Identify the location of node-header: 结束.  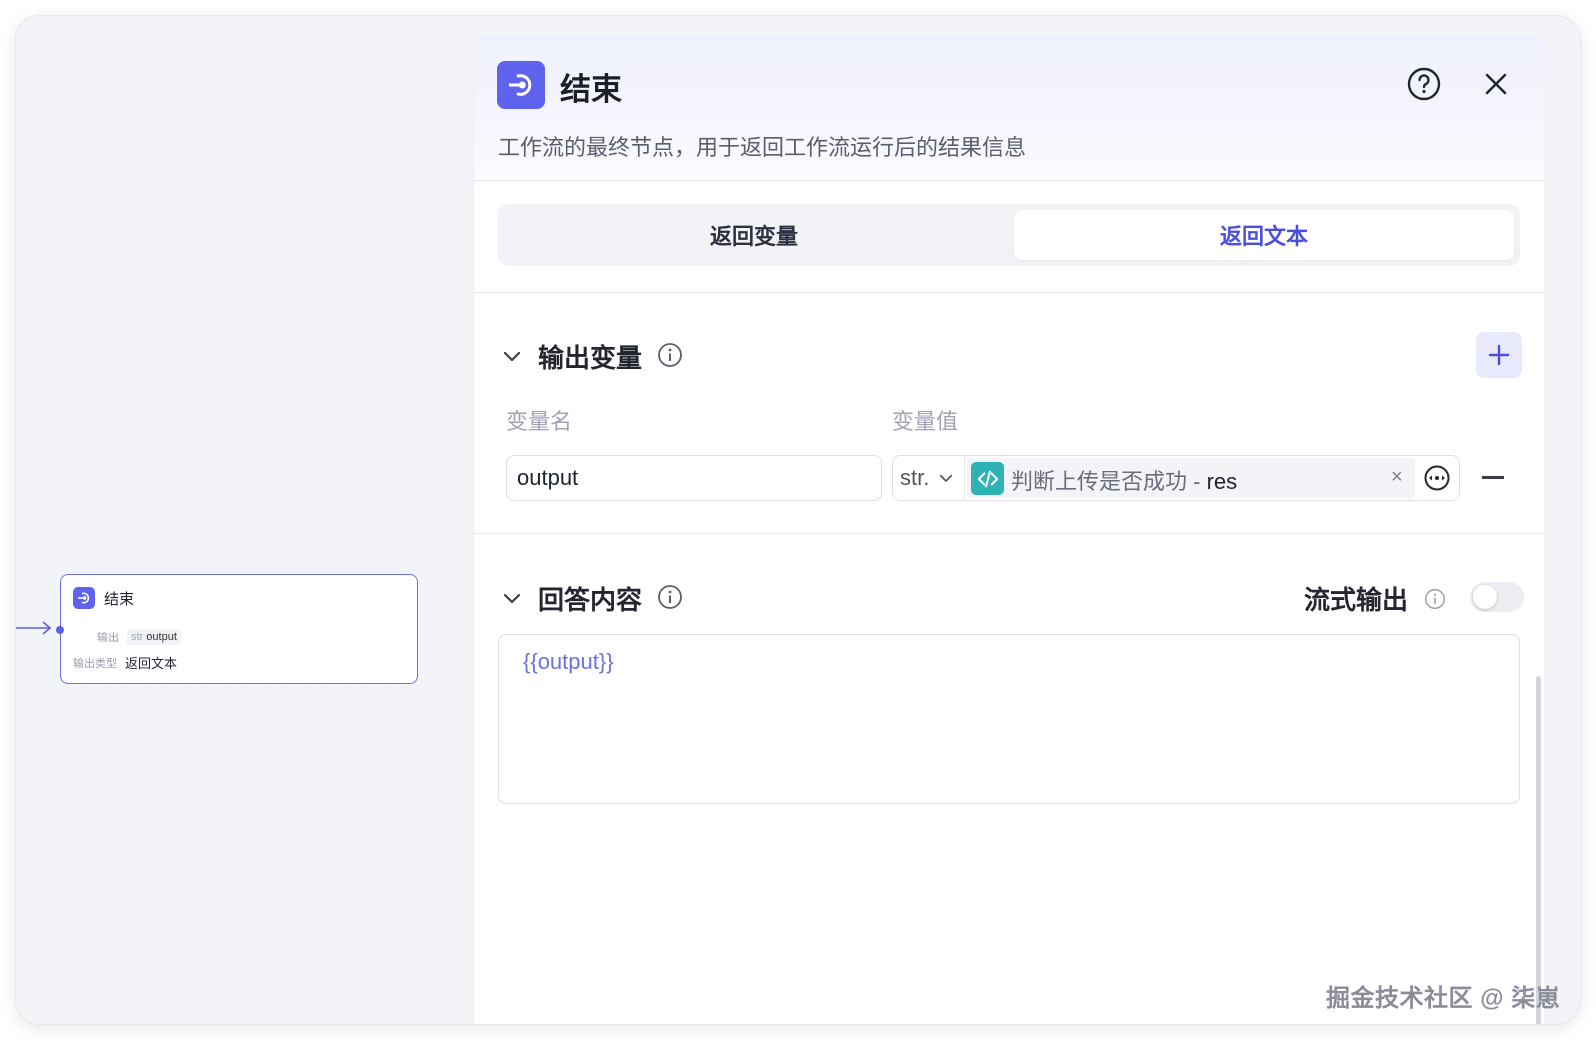
(103, 598).